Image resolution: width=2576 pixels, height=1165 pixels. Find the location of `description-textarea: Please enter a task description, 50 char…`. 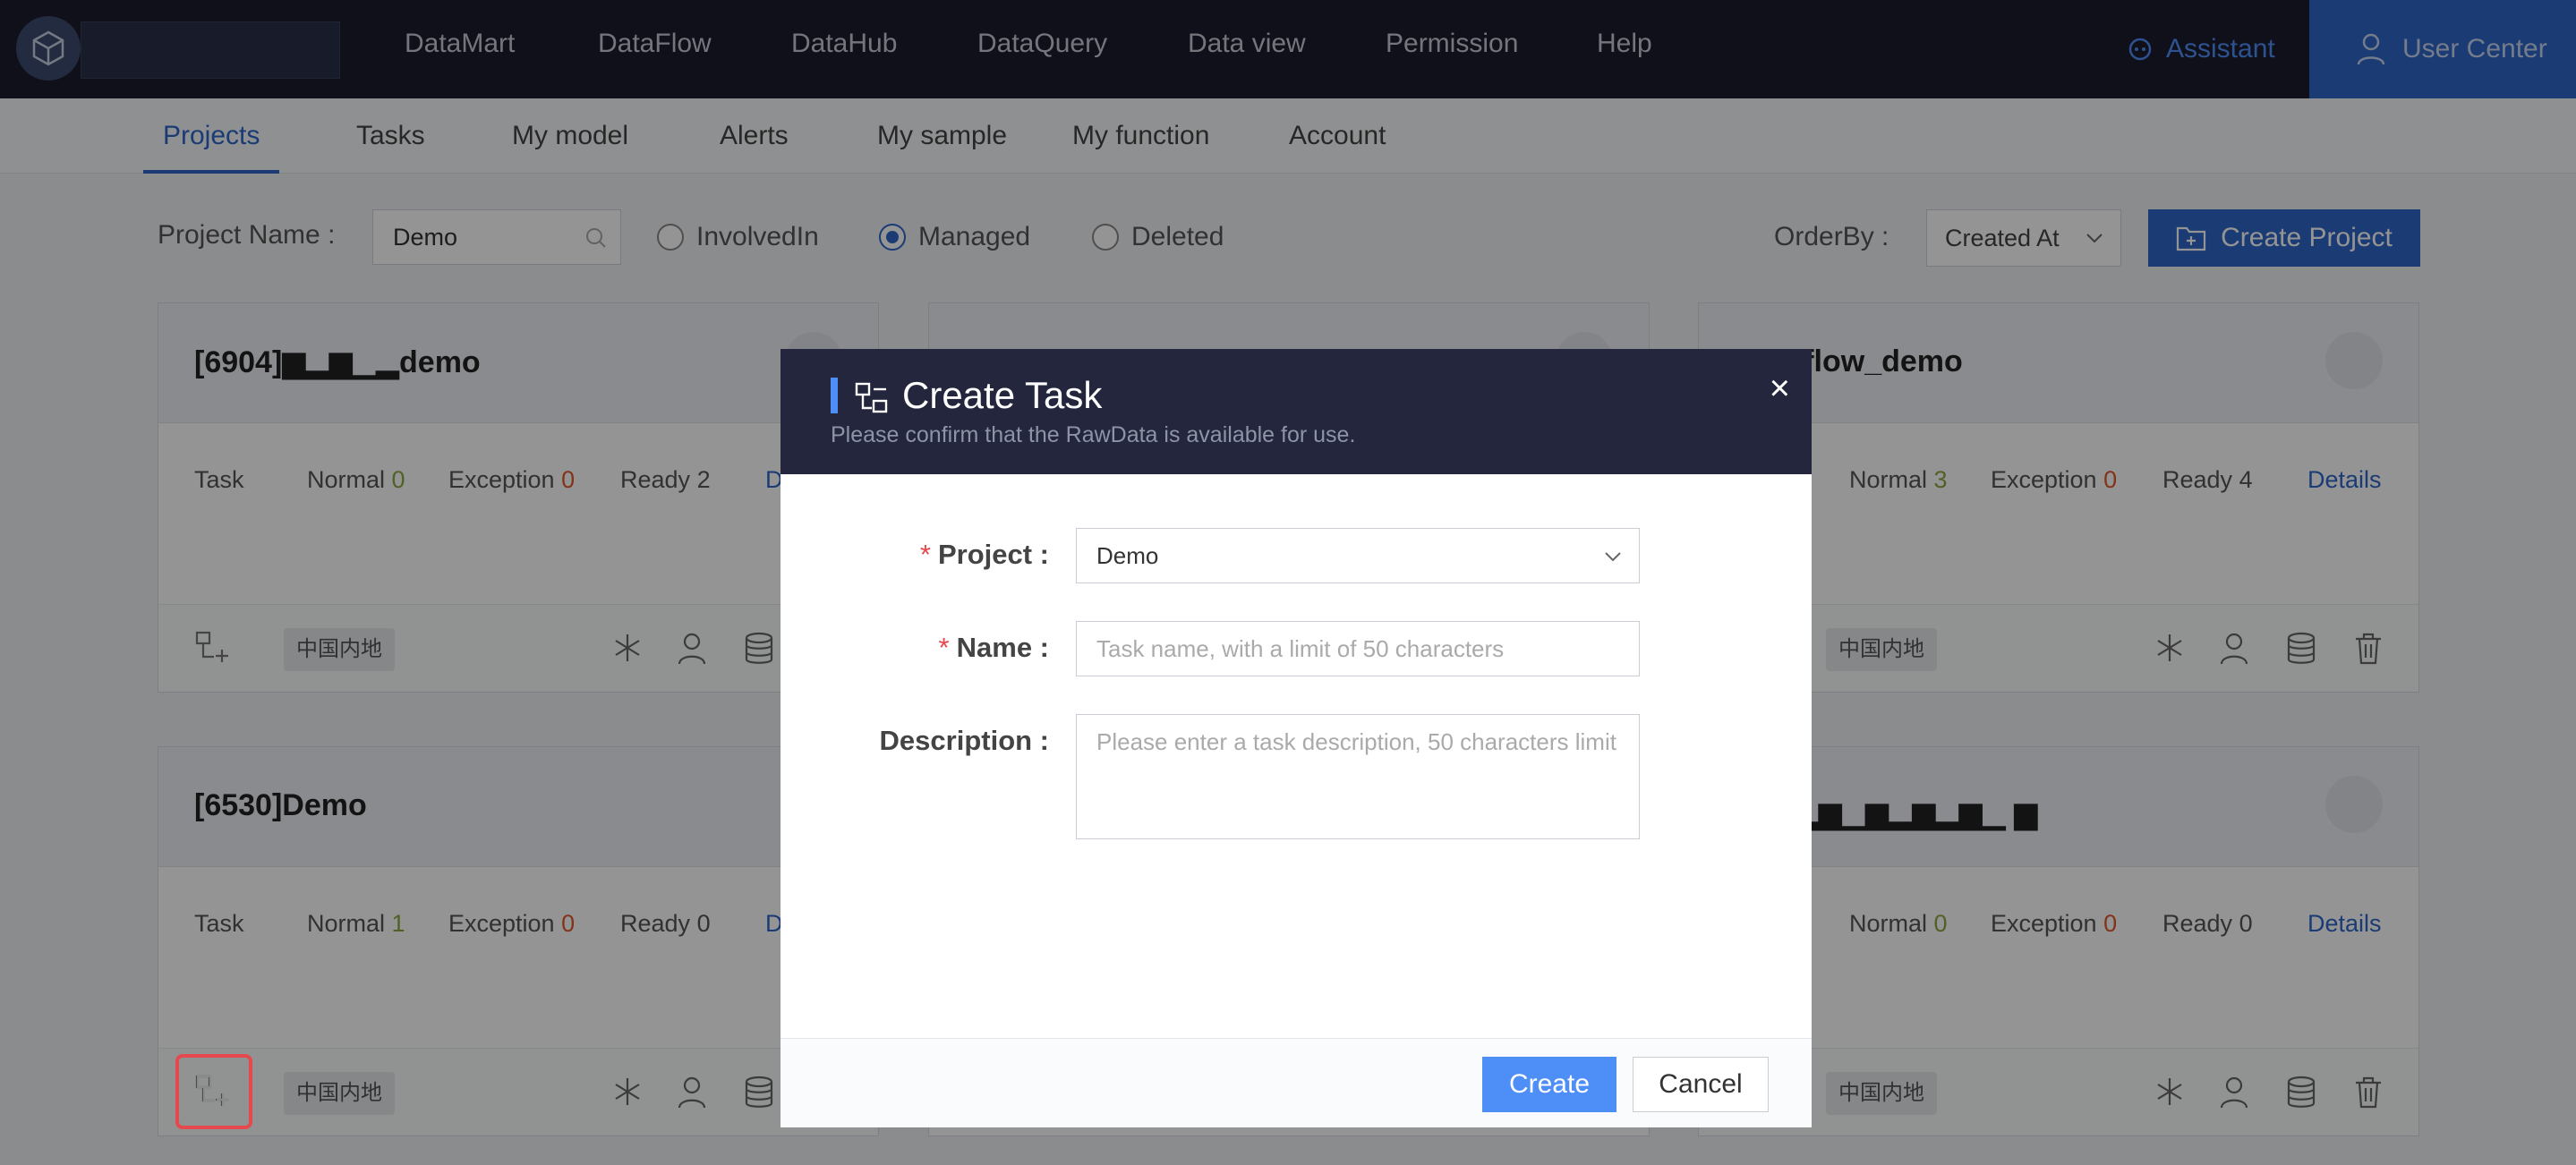

description-textarea: Please enter a task description, 50 char… is located at coordinates (1358, 776).